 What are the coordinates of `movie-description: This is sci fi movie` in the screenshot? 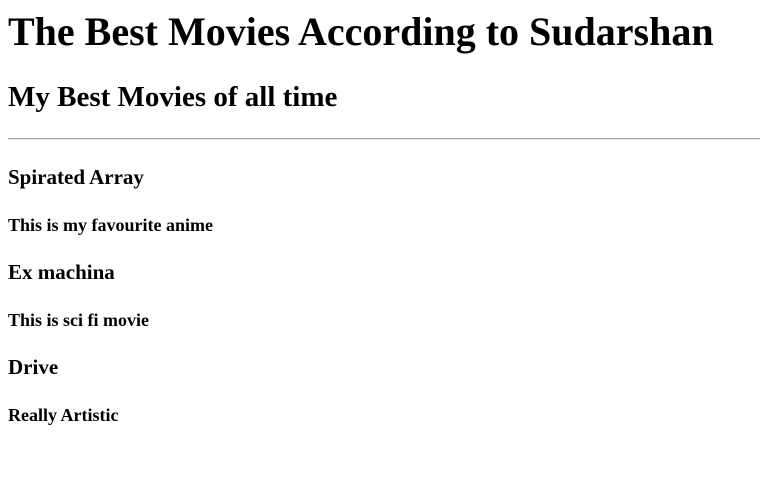 It's located at (79, 320).